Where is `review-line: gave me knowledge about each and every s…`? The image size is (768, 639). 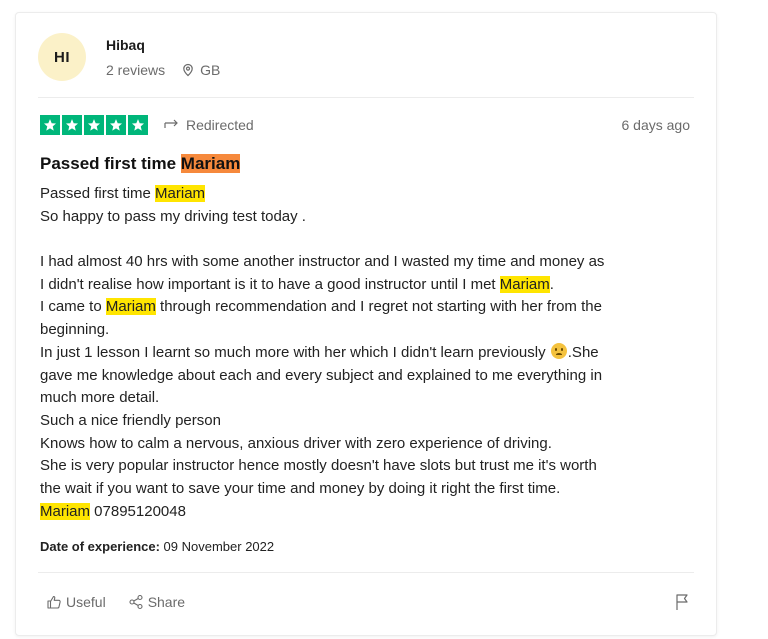
review-line: gave me knowledge about each and every s… is located at coordinates (321, 375).